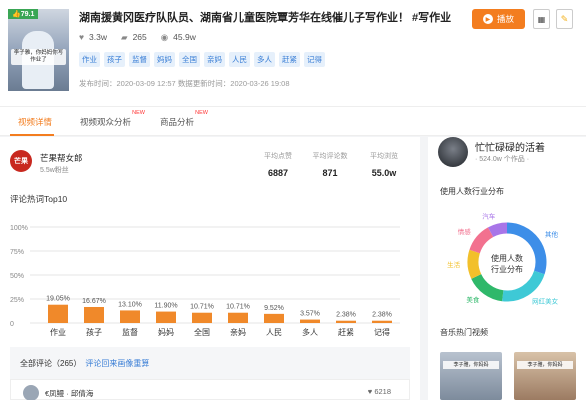 The image size is (586, 400). I want to click on y-tick-label: 25%, so click(17, 300).